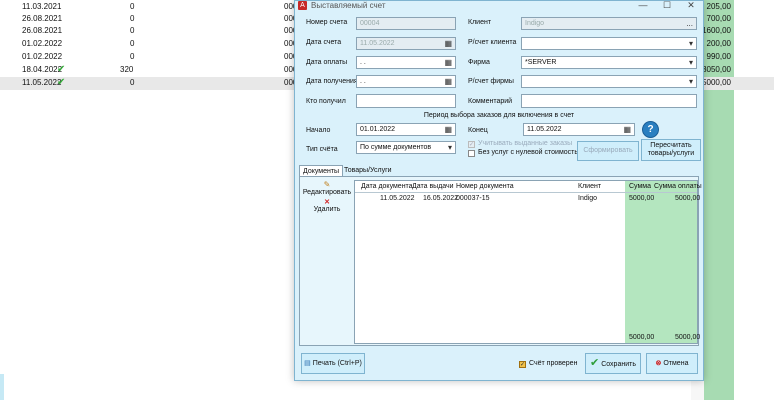 The image size is (774, 400). Describe the element at coordinates (406, 129) in the screenshot. I see `start-date-field: 01.01.2022 ▦` at that location.